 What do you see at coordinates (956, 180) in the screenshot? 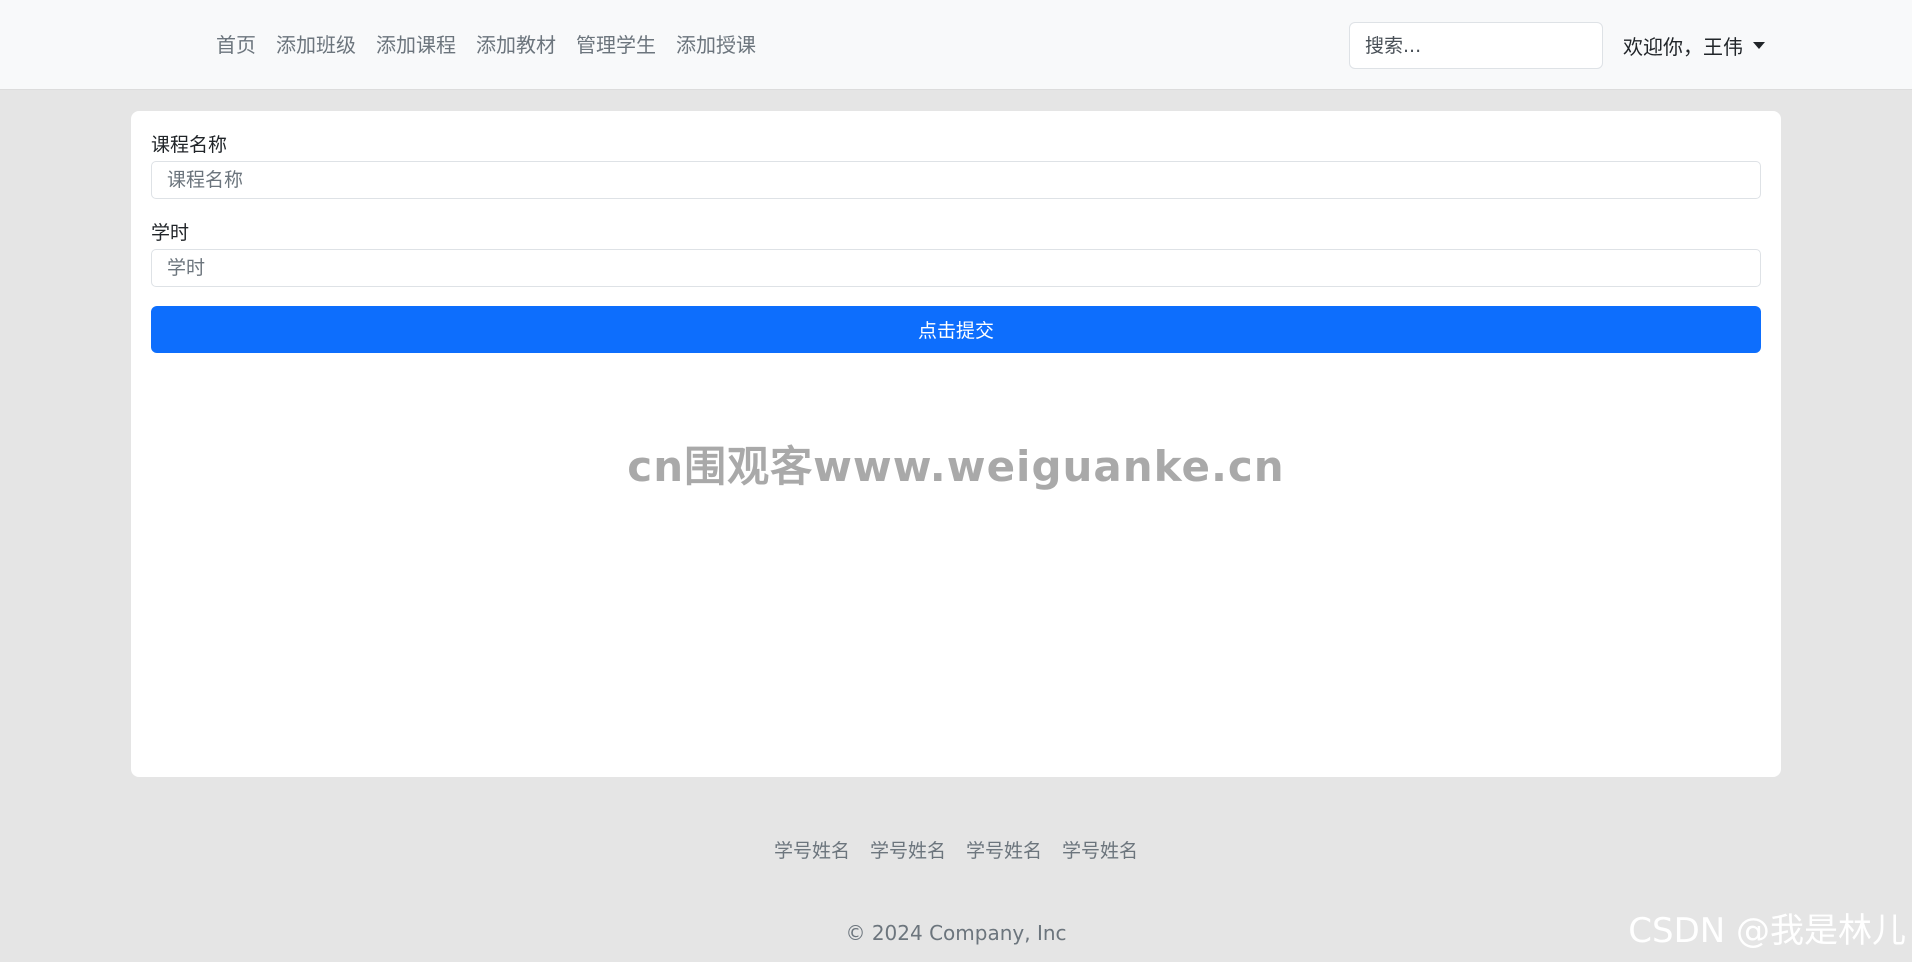
I see `course-name-input` at bounding box center [956, 180].